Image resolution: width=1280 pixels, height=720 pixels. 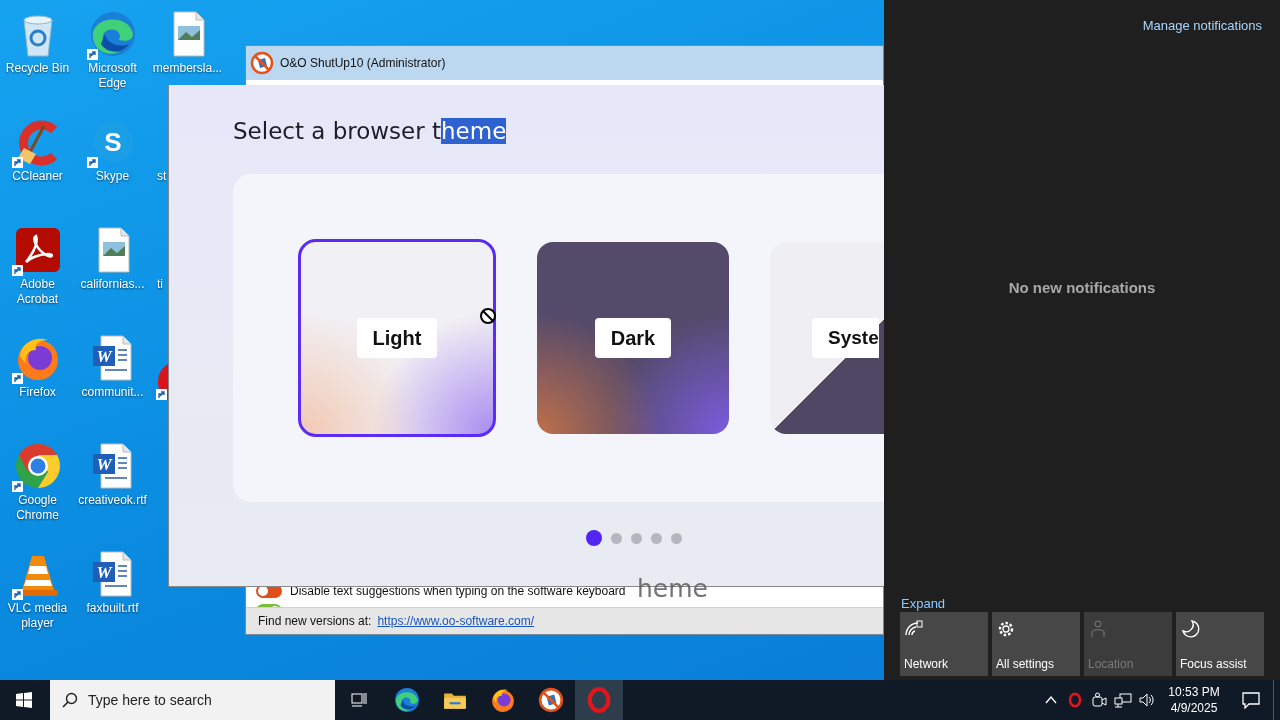 I want to click on manage-notifications-link: Manage notifications, so click(x=1202, y=25).